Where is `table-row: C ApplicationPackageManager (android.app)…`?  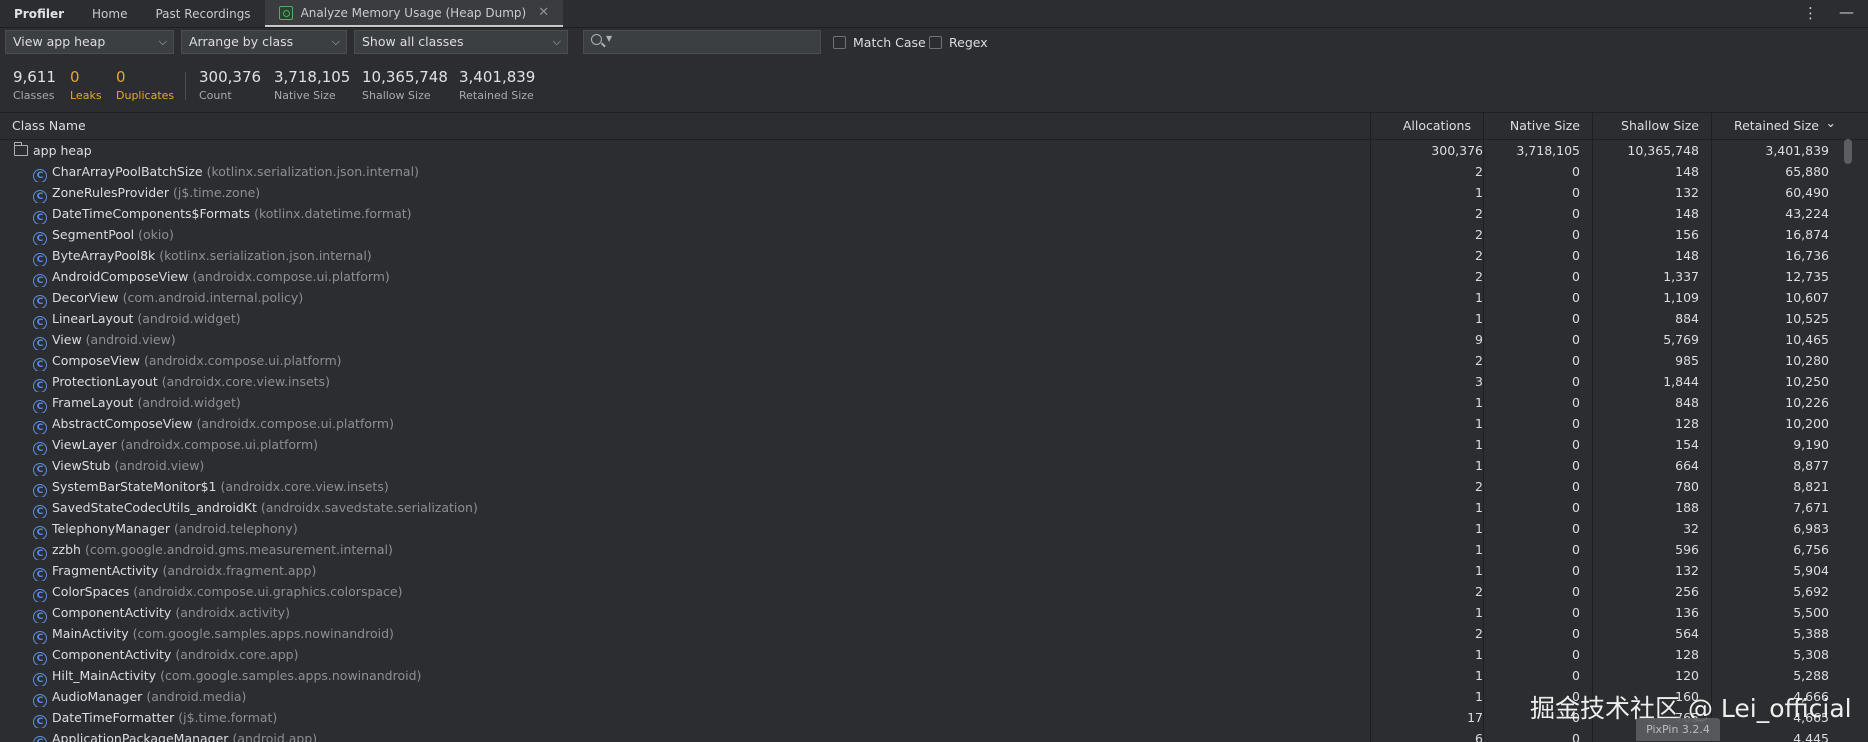 table-row: C ApplicationPackageManager (android.app)… is located at coordinates (934, 735).